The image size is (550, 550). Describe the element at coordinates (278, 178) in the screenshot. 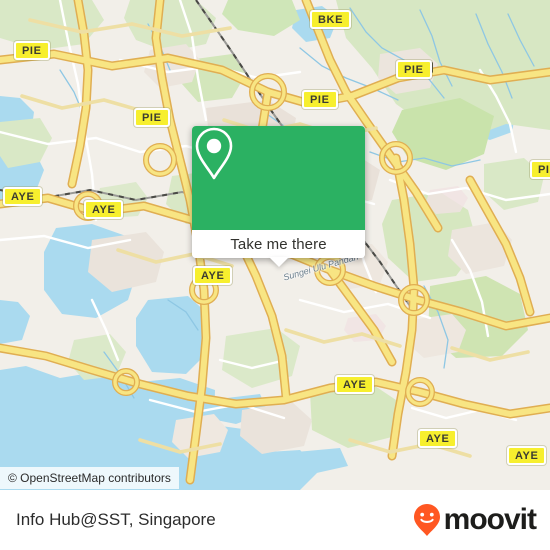

I see `popup-header` at that location.